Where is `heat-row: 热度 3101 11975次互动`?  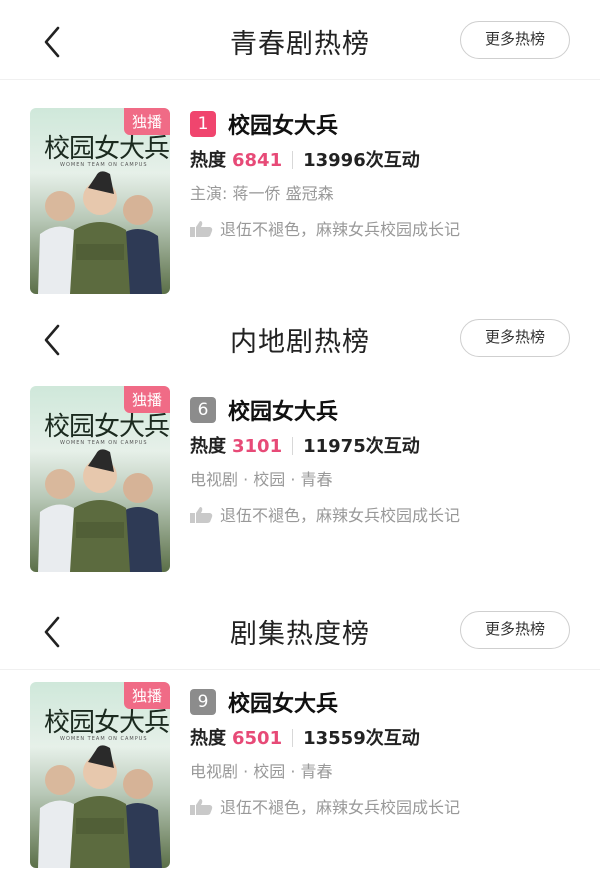 heat-row: 热度 3101 11975次互动 is located at coordinates (385, 446).